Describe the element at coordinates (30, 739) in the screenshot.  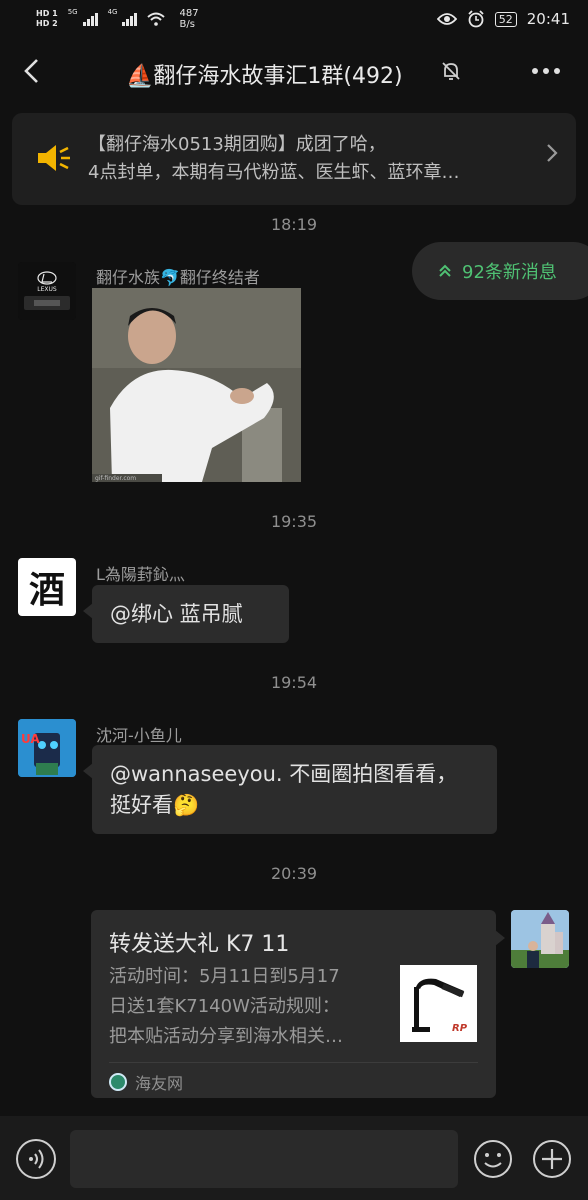
I see `svg-text: UA` at that location.